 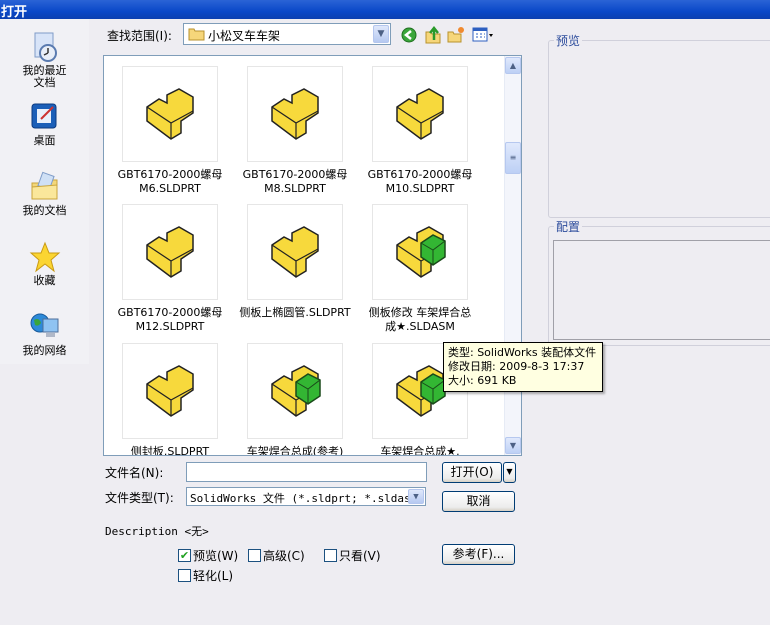 What do you see at coordinates (513, 445) in the screenshot?
I see `scroll-down-button: ▼` at bounding box center [513, 445].